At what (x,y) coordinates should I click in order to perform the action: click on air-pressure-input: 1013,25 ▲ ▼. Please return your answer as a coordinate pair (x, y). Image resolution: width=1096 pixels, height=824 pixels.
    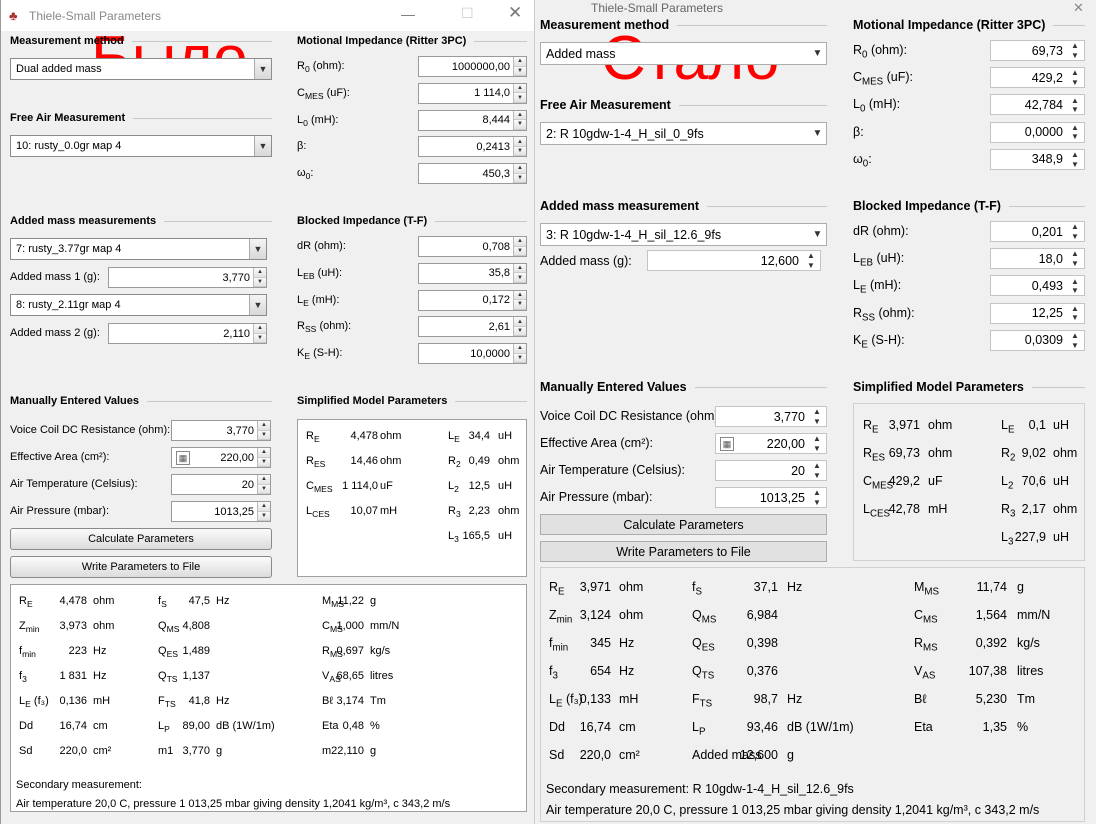
    Looking at the image, I should click on (221, 511).